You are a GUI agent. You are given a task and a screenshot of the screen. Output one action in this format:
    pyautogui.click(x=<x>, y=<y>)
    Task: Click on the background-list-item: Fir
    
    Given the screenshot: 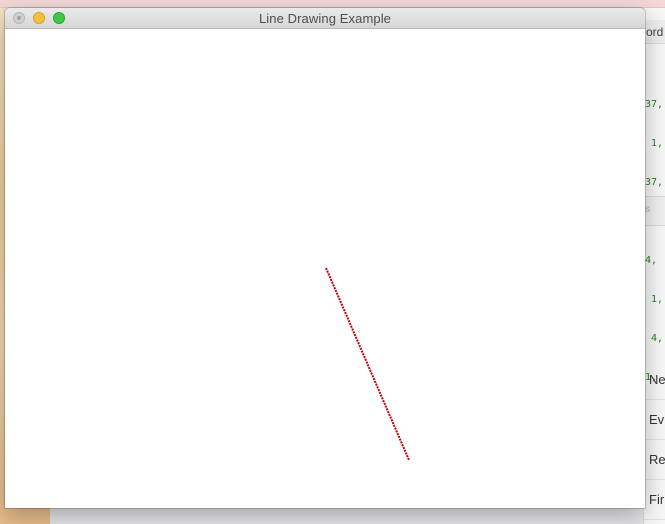 What is the action you would take?
    pyautogui.click(x=654, y=500)
    